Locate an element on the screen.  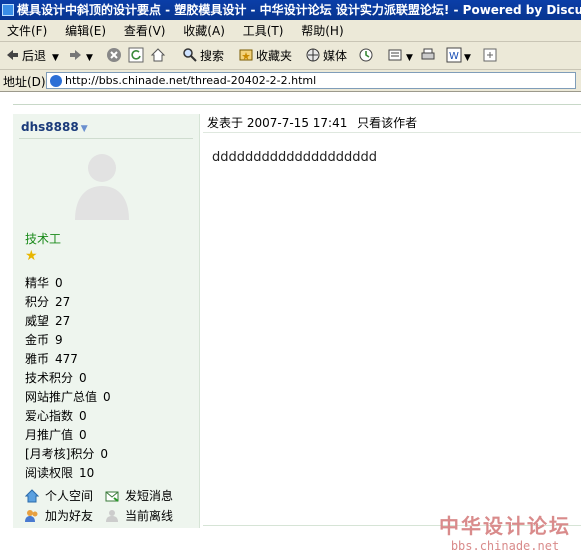
add-friend-link: 加为好友 is located at coordinates (59, 515).